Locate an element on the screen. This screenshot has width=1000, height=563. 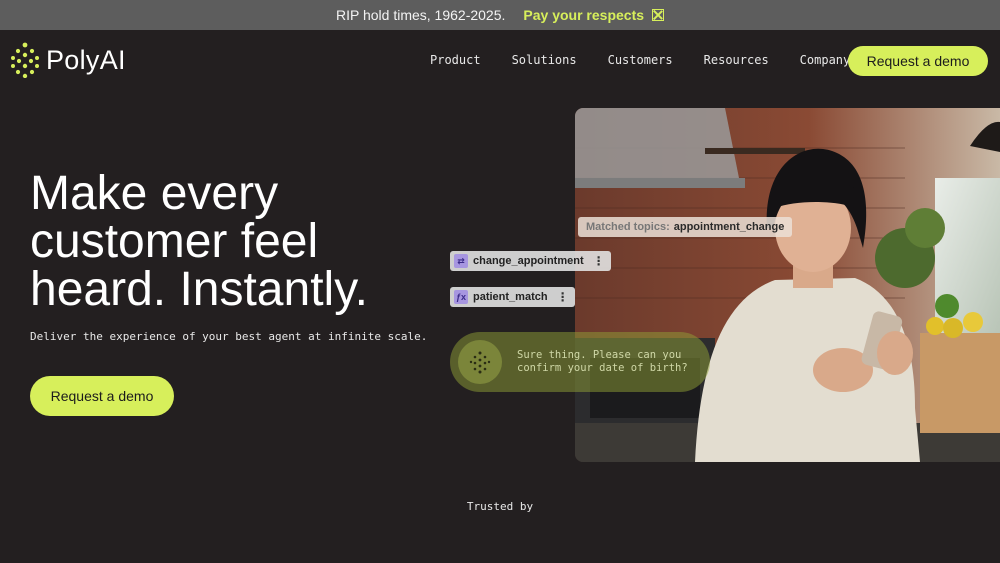
trusted-by-label: Trusted by is located at coordinates (500, 506).